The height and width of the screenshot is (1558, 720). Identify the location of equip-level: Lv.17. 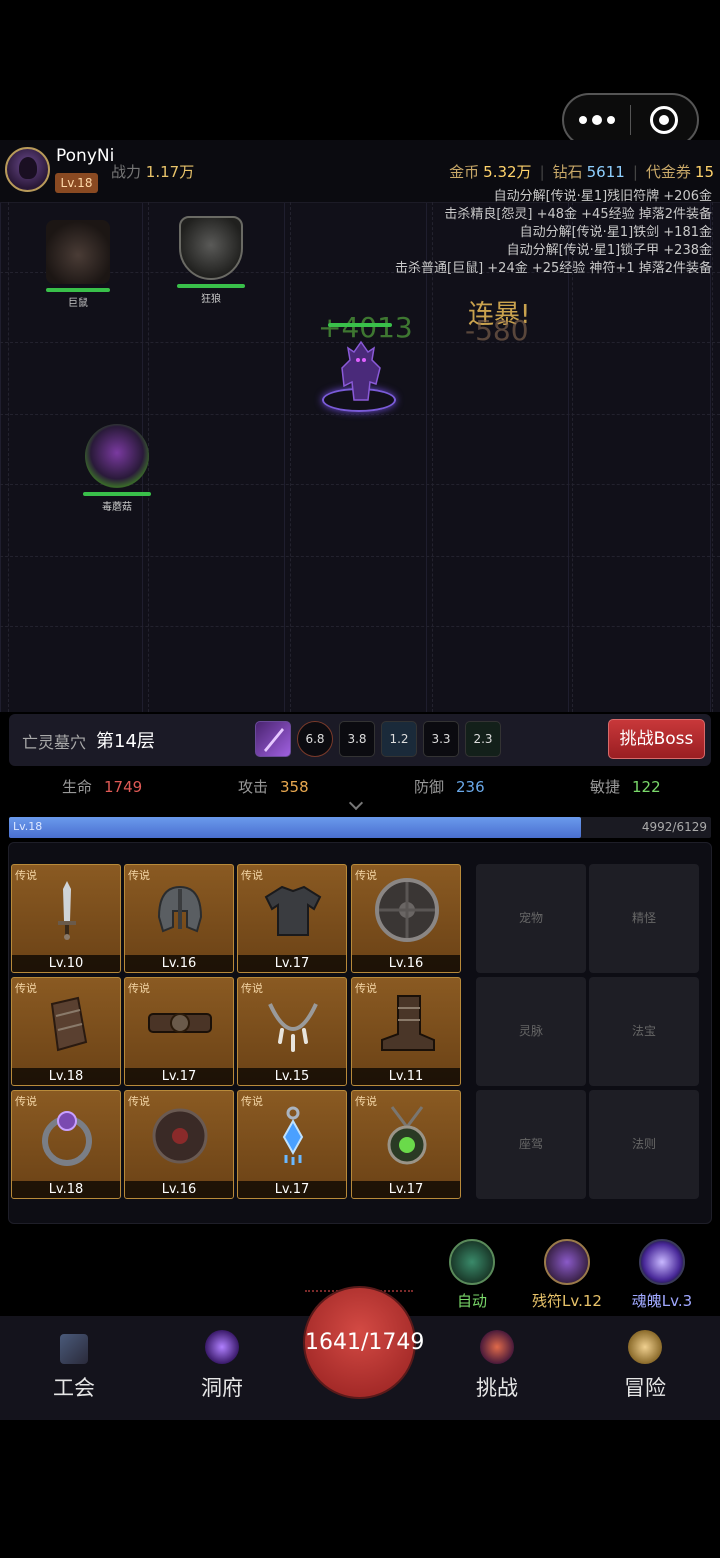
(292, 1189).